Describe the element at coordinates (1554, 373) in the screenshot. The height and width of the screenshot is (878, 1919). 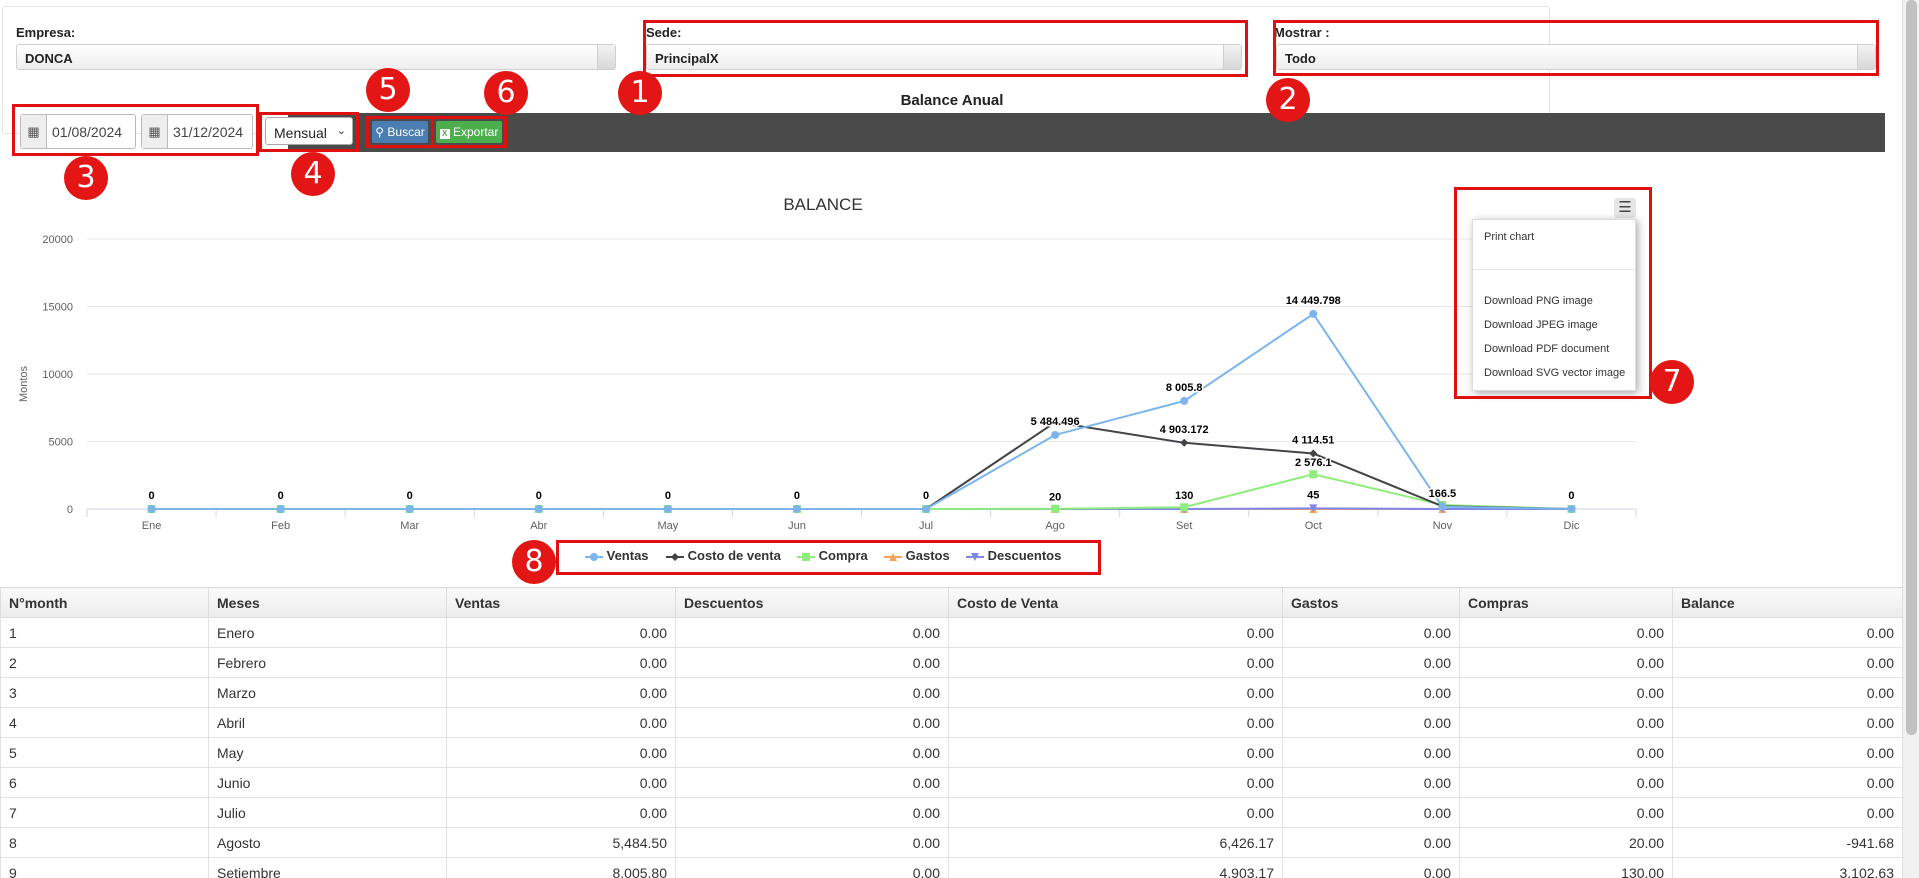
I see `menu-item-svg: Download SVG vector image` at that location.